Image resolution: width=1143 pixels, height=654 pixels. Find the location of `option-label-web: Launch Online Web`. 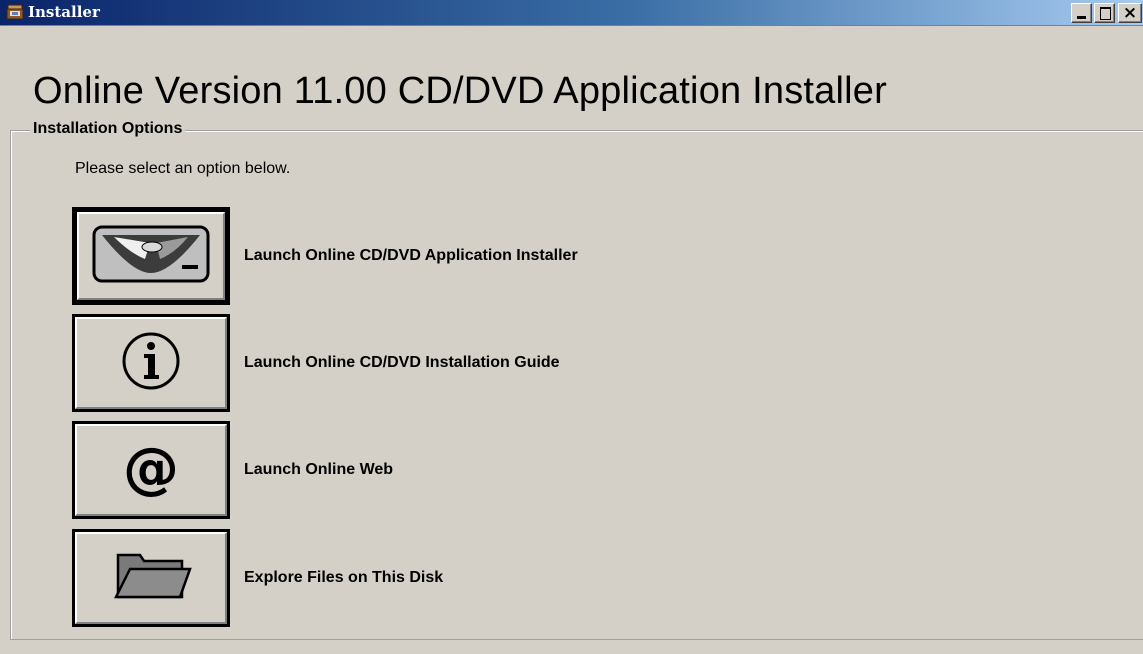

option-label-web: Launch Online Web is located at coordinates (318, 470).